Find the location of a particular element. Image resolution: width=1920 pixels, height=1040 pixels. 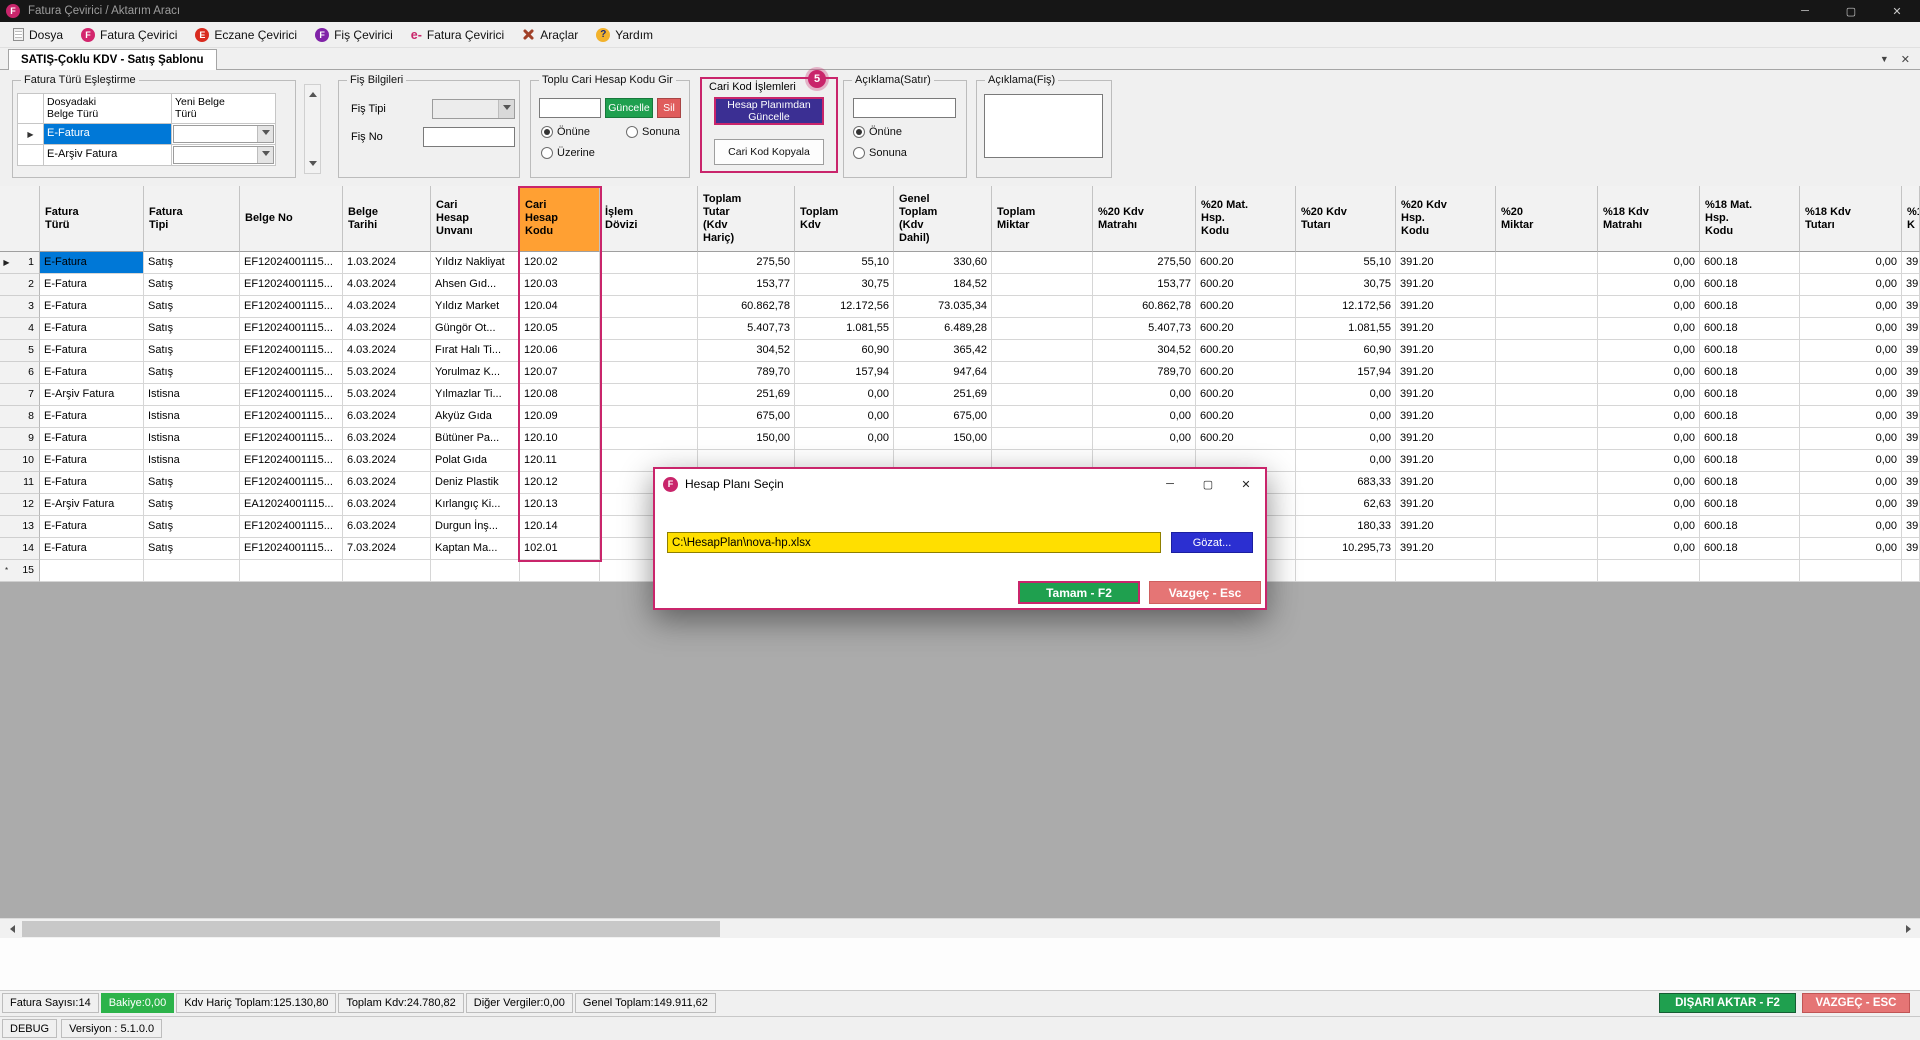

cell-7-belge-tarihi: 5.03.2024 is located at coordinates (387, 395).